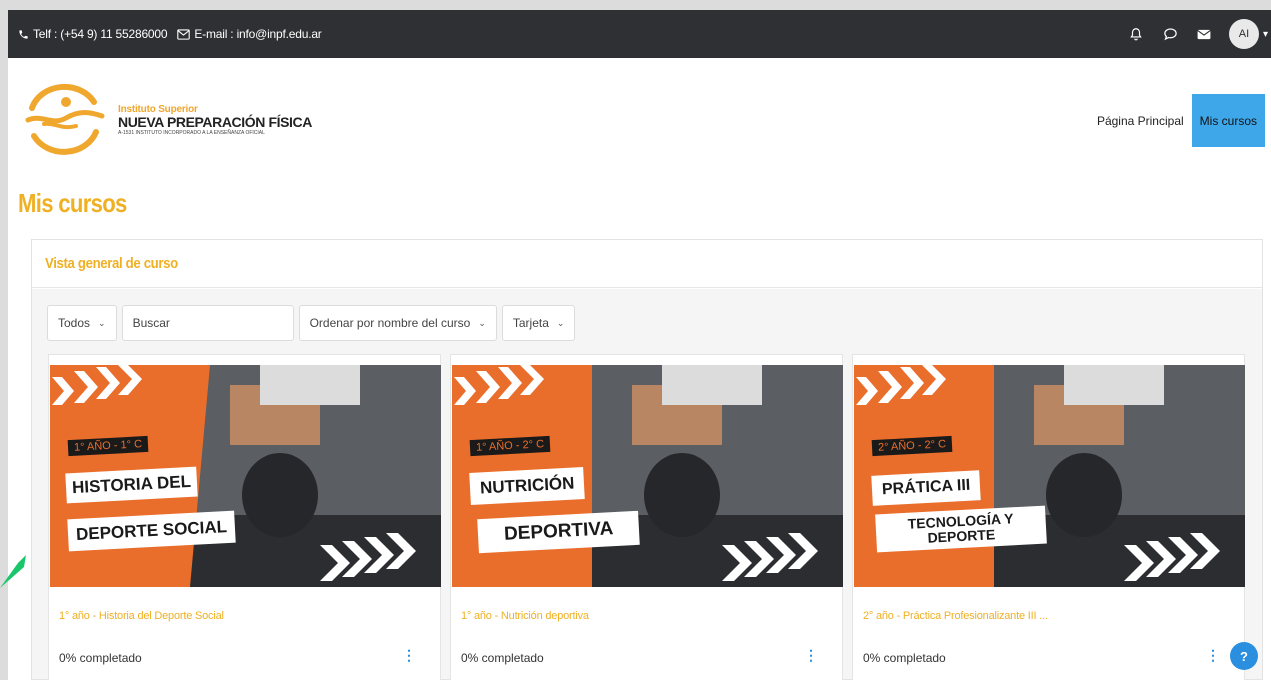  What do you see at coordinates (23, 34) in the screenshot?
I see `phone-icon` at bounding box center [23, 34].